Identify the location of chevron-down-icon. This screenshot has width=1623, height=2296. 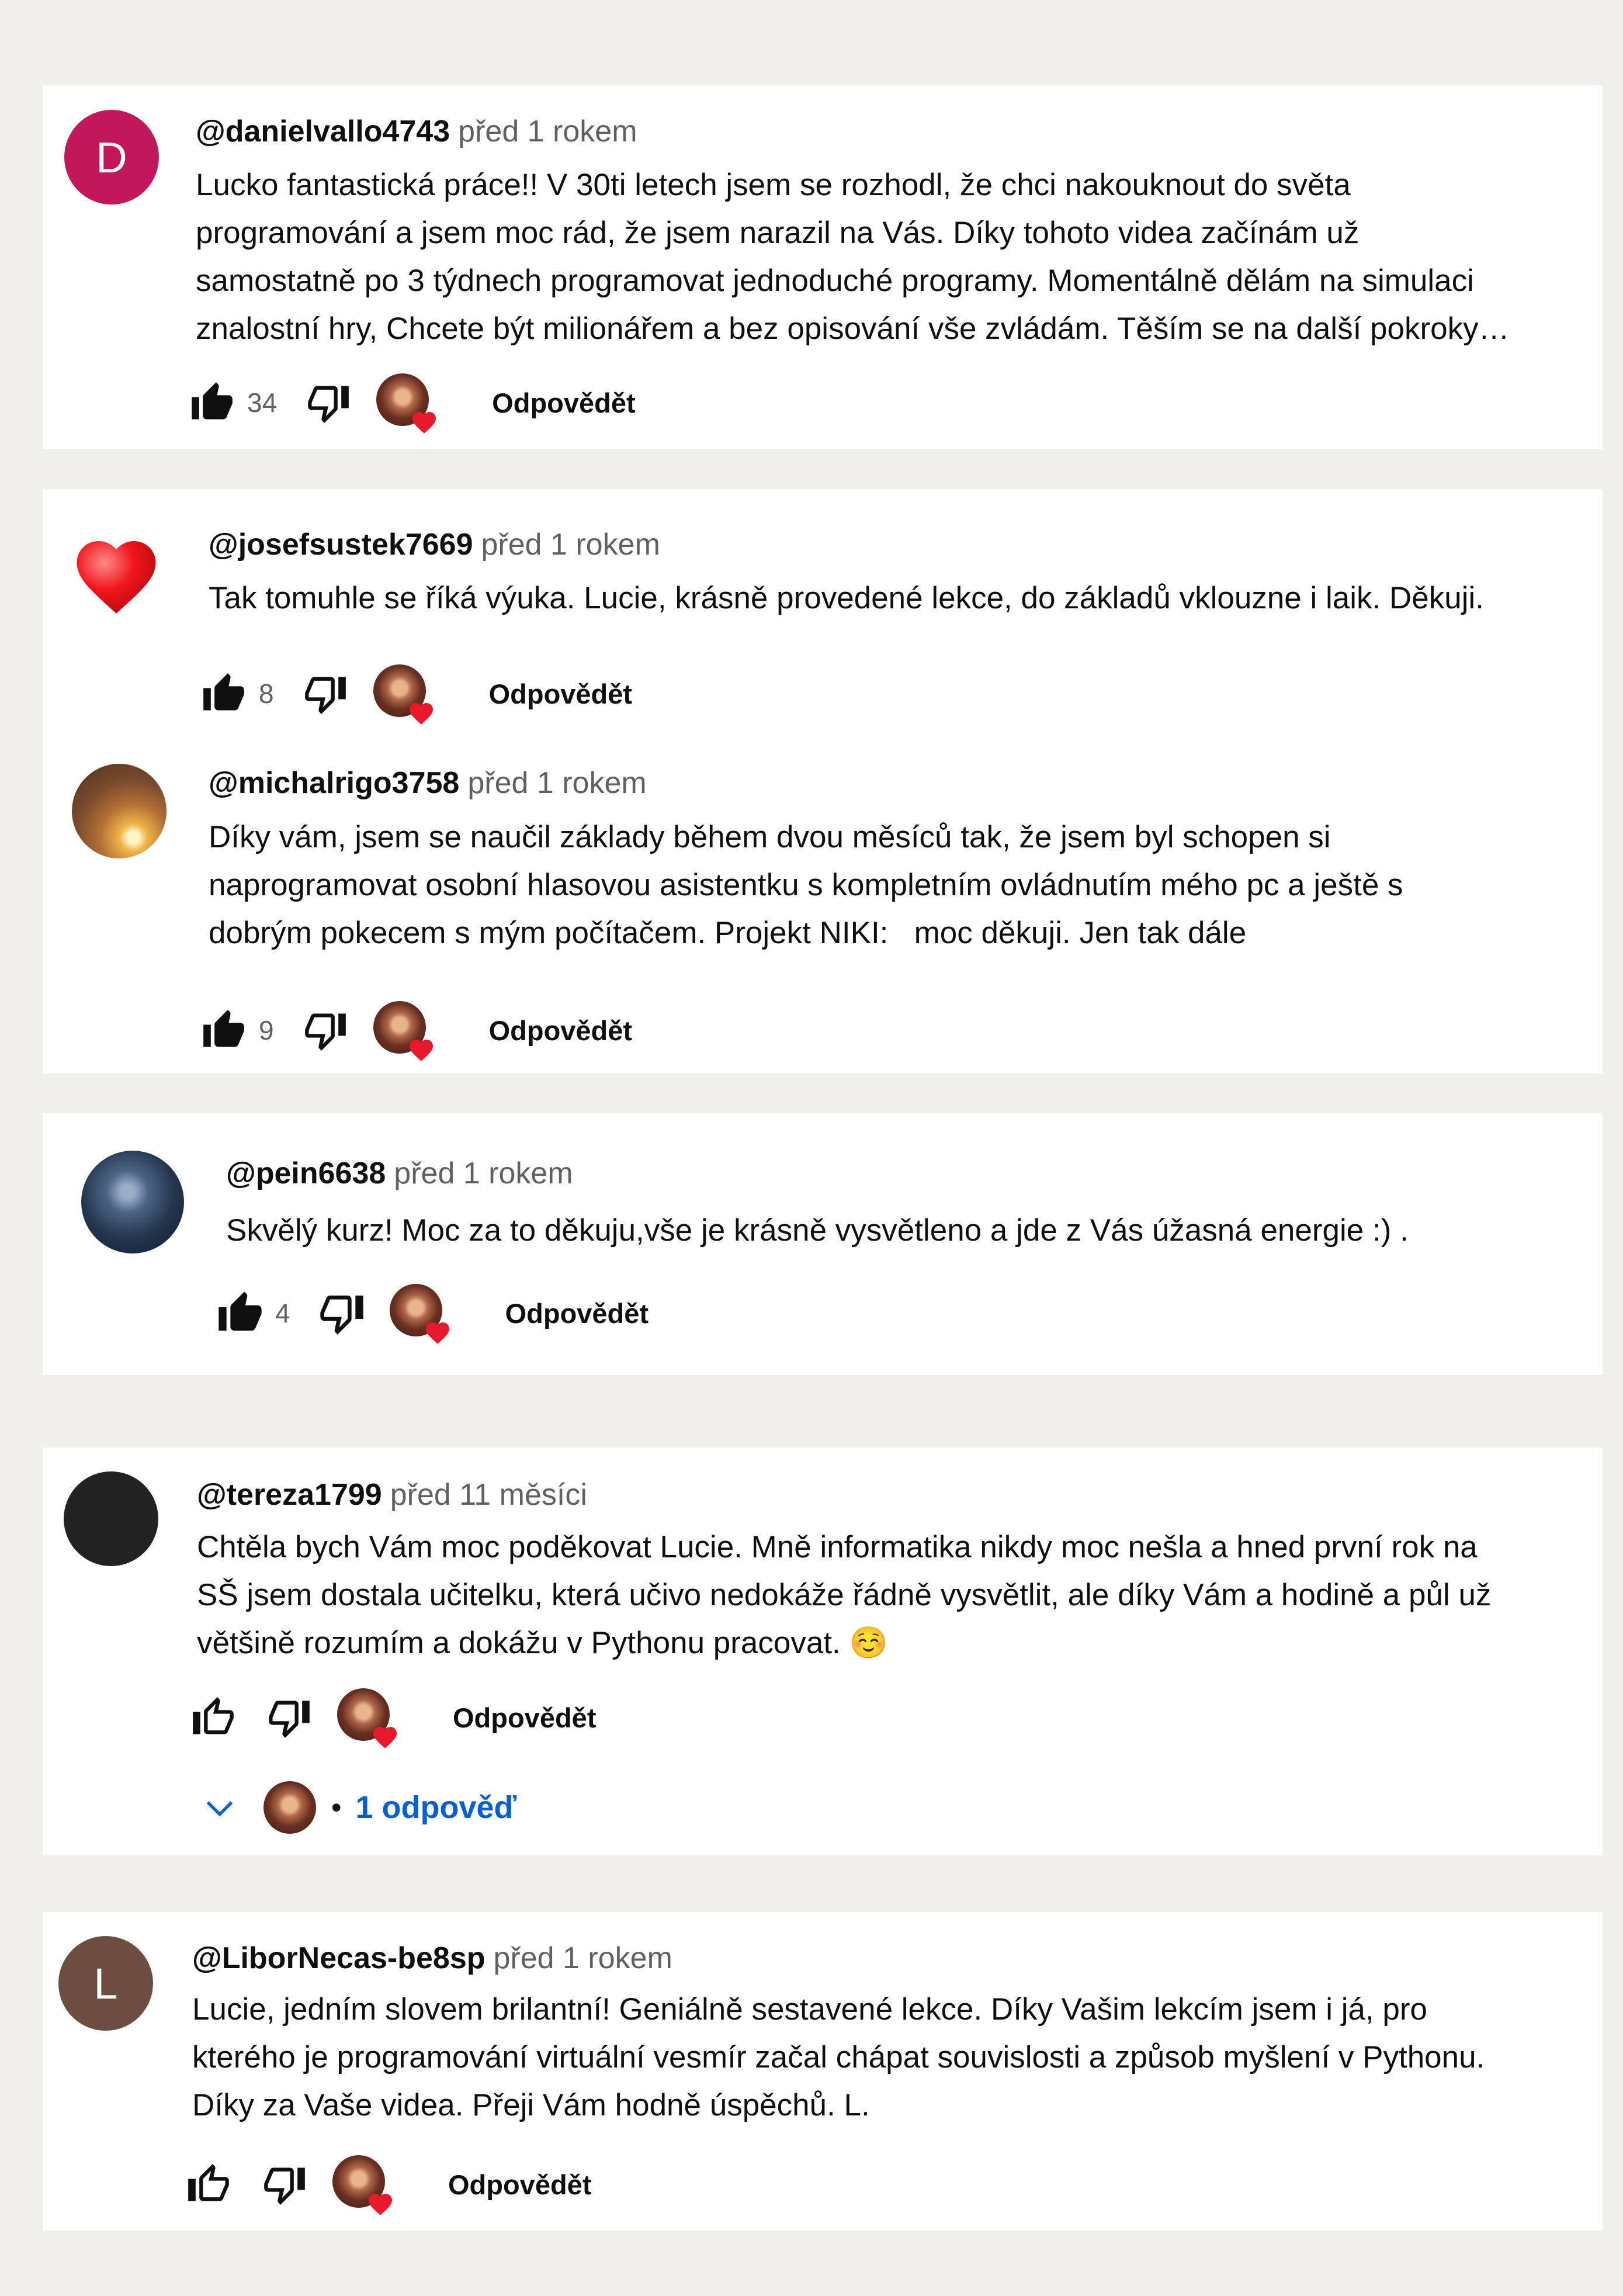
(219, 1809).